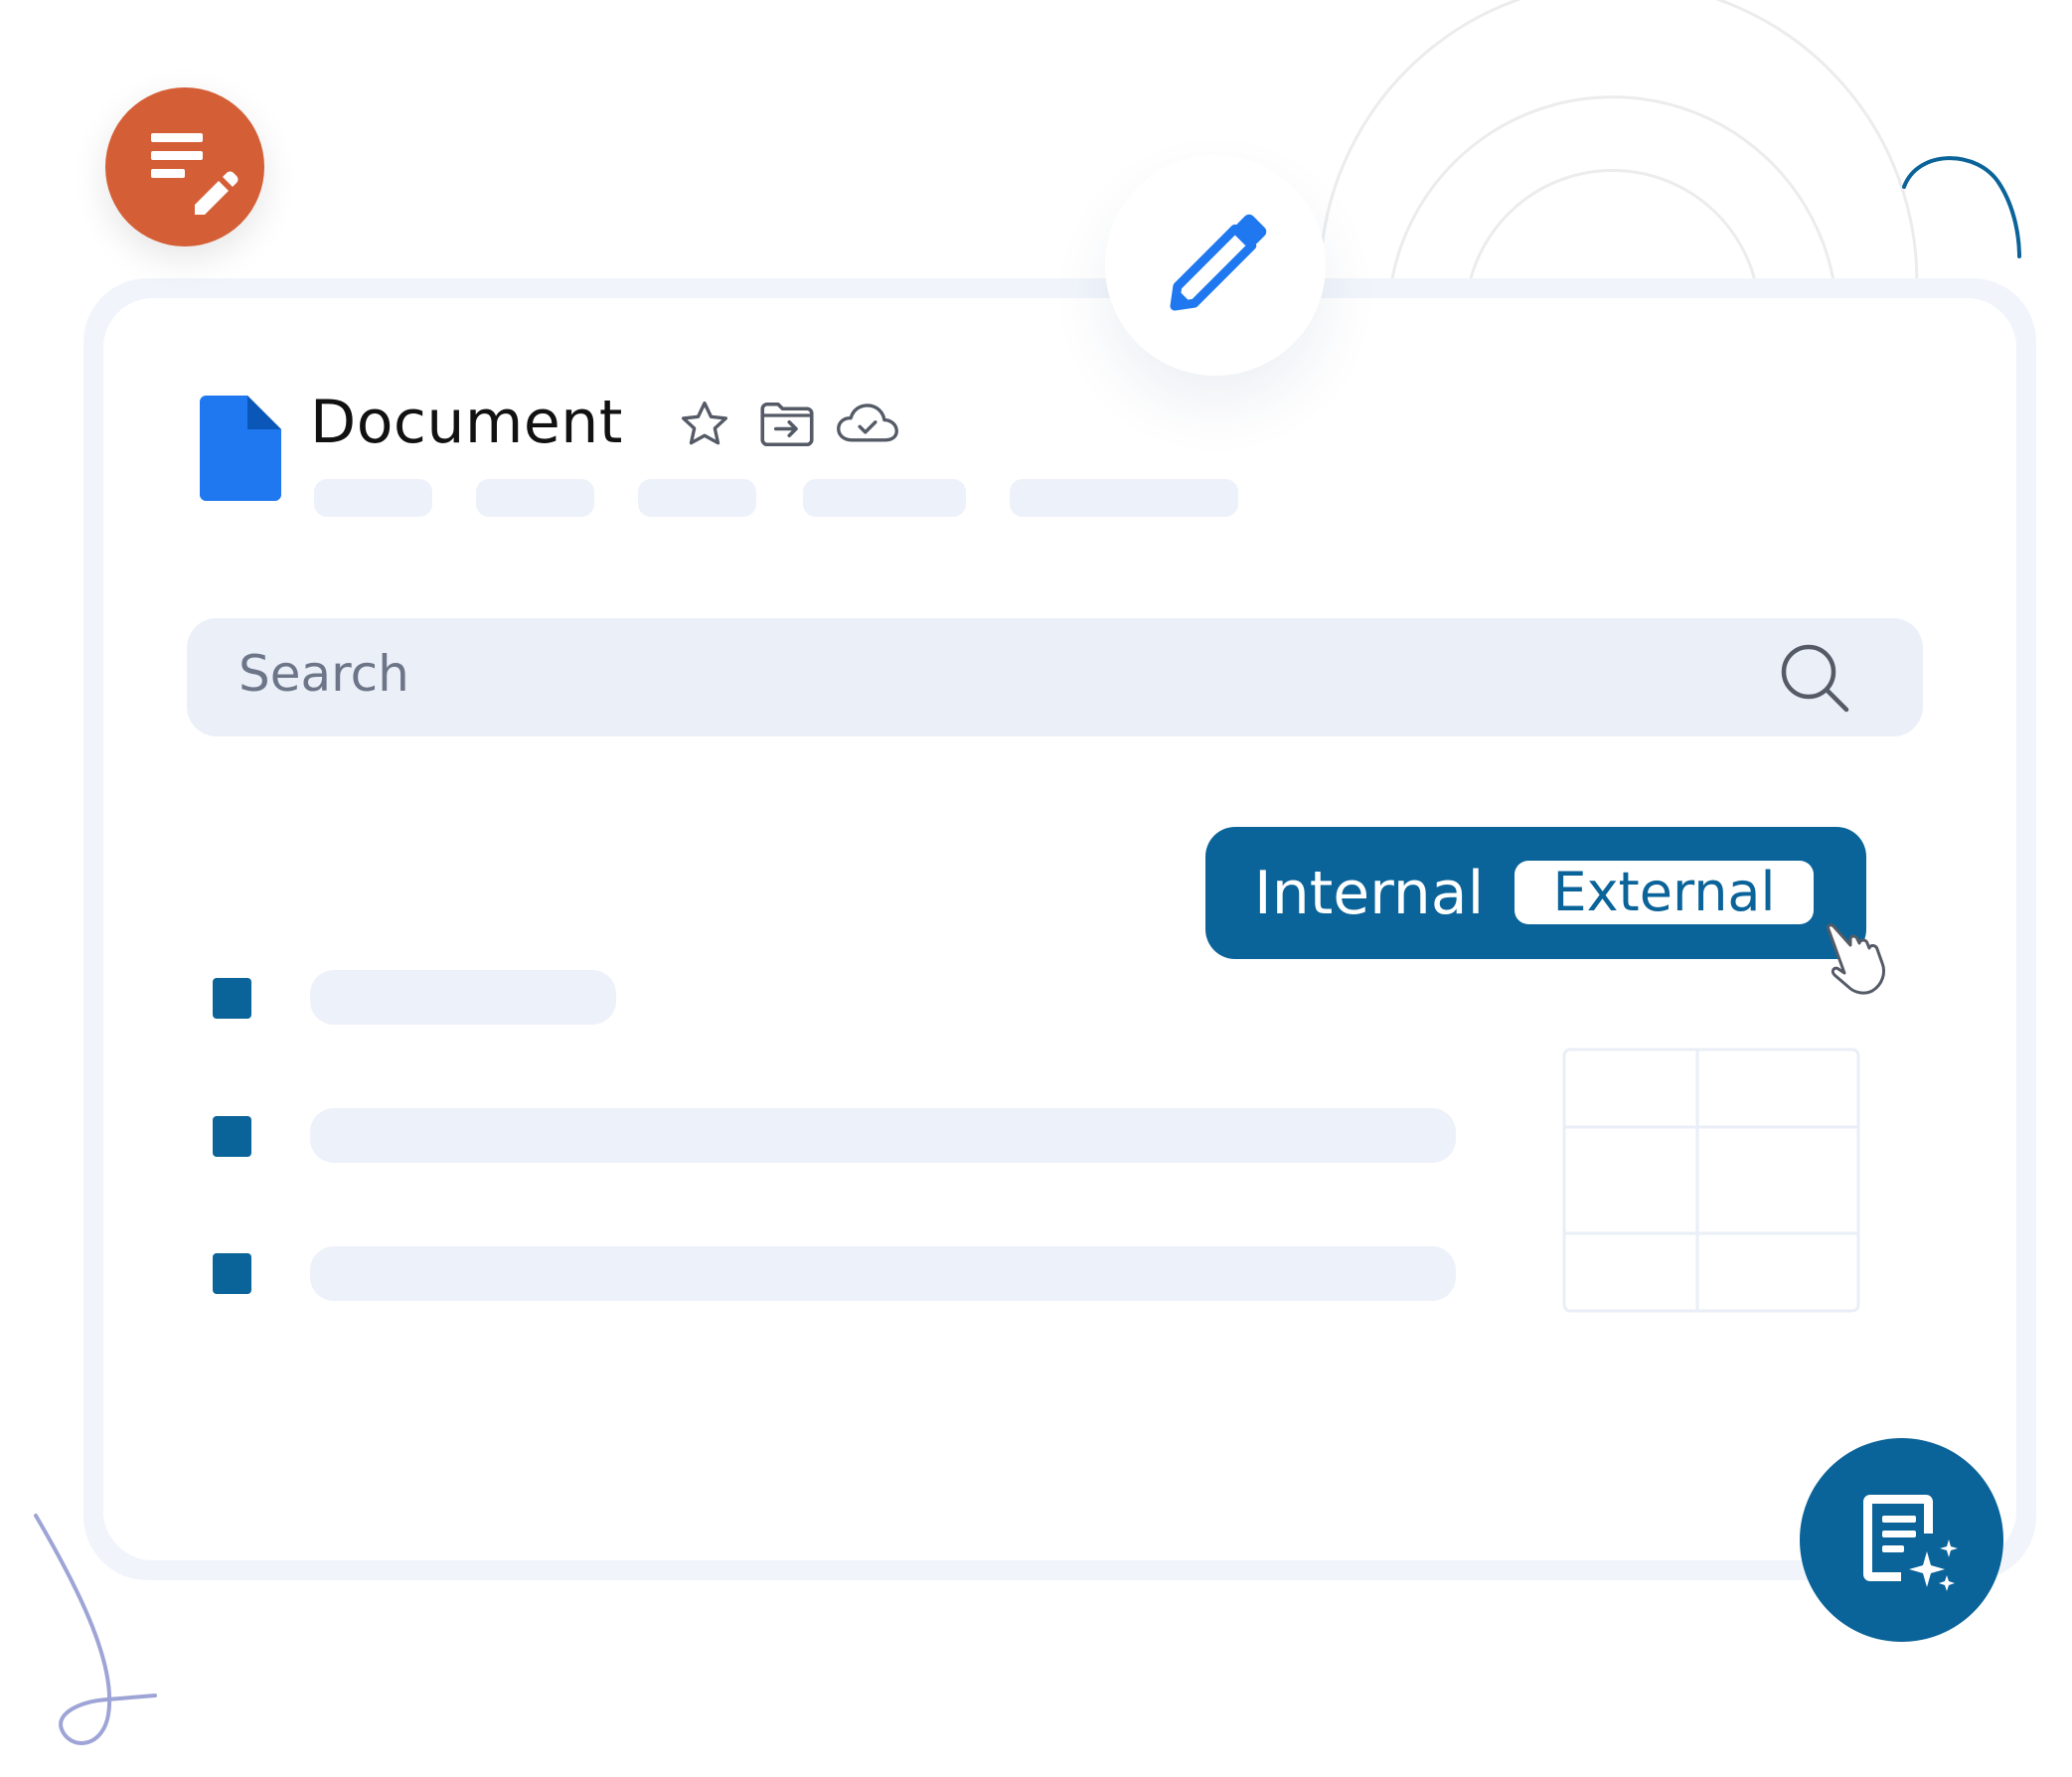 Image resolution: width=2072 pixels, height=1777 pixels. Describe the element at coordinates (1815, 679) in the screenshot. I see `search-icon` at that location.